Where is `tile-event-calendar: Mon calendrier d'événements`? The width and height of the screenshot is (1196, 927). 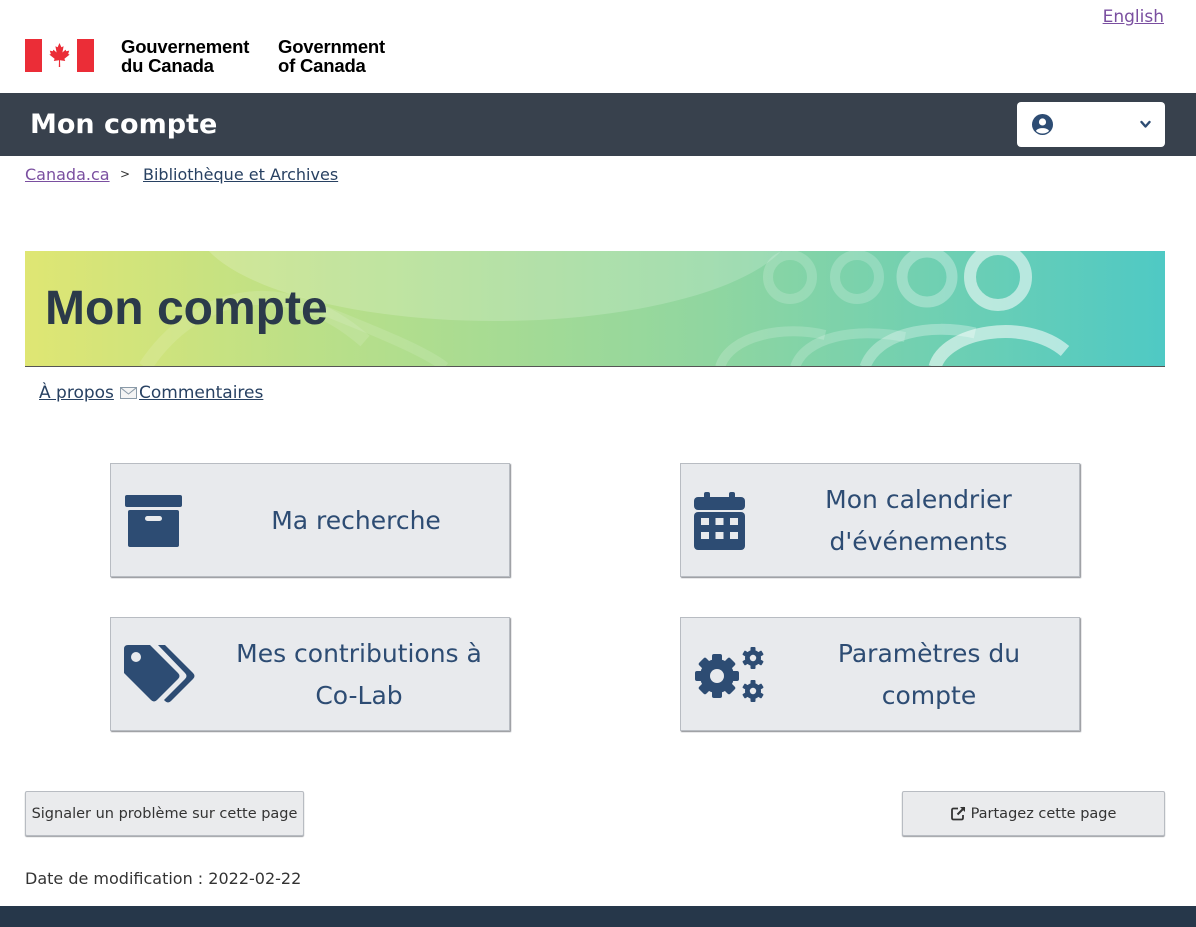 tile-event-calendar: Mon calendrier d'événements is located at coordinates (880, 520).